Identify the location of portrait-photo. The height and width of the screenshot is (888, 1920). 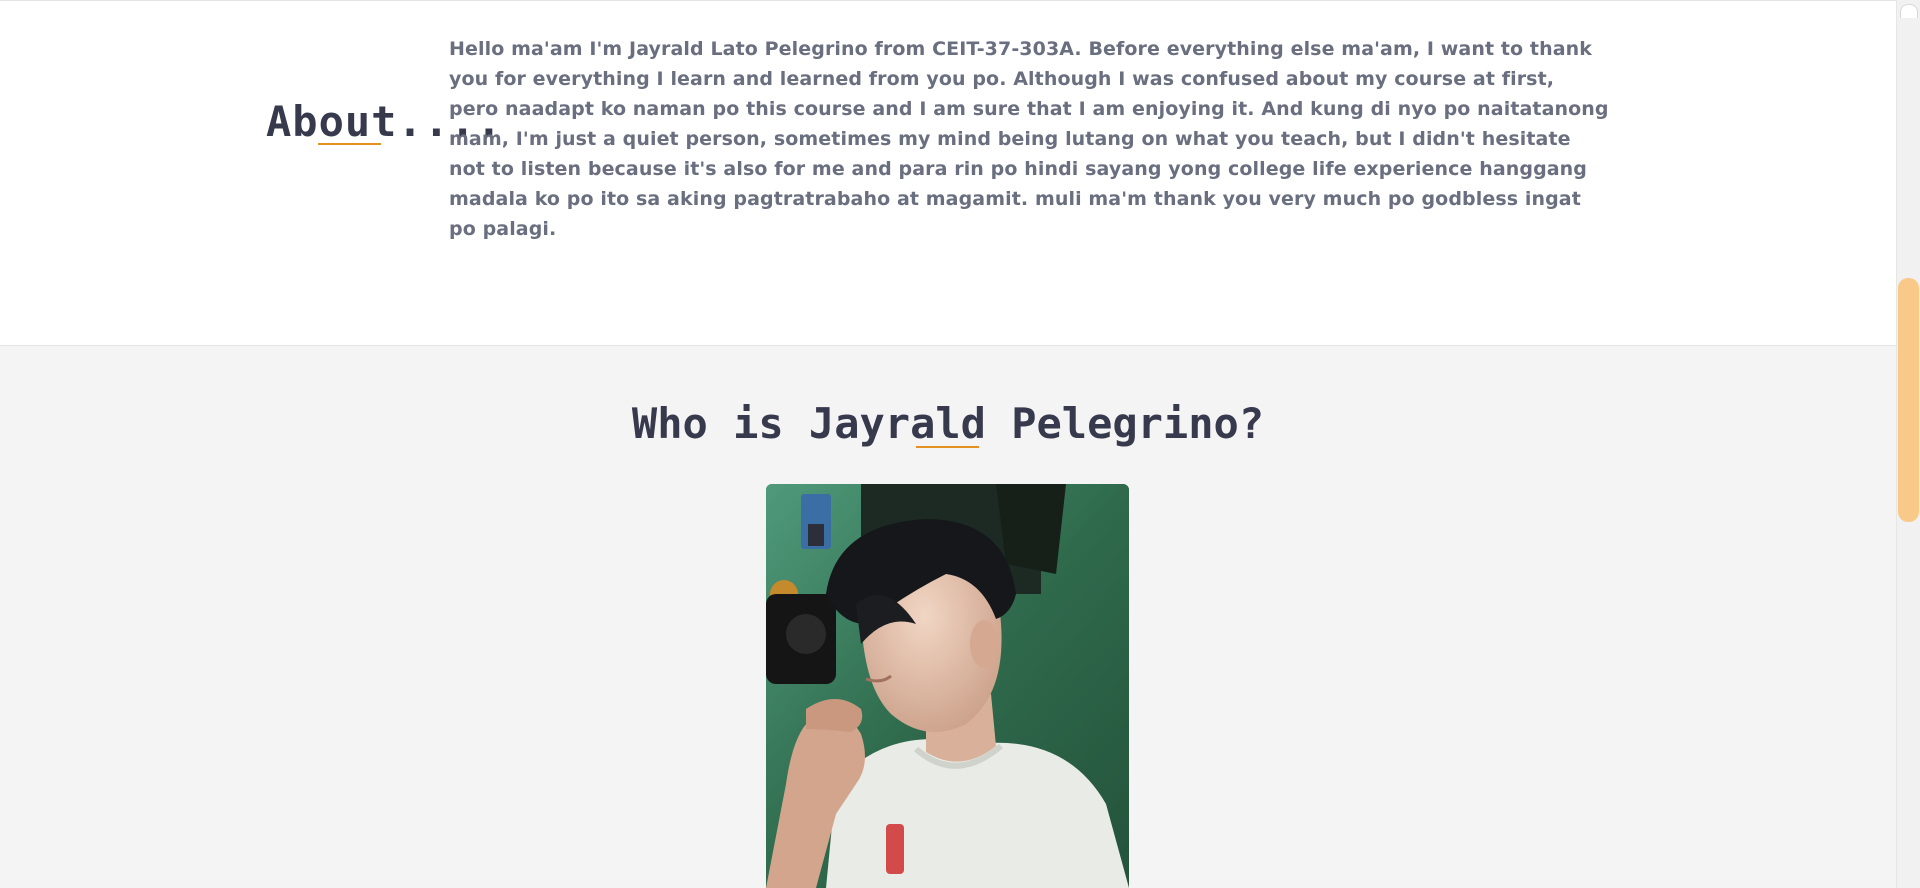
(947, 686).